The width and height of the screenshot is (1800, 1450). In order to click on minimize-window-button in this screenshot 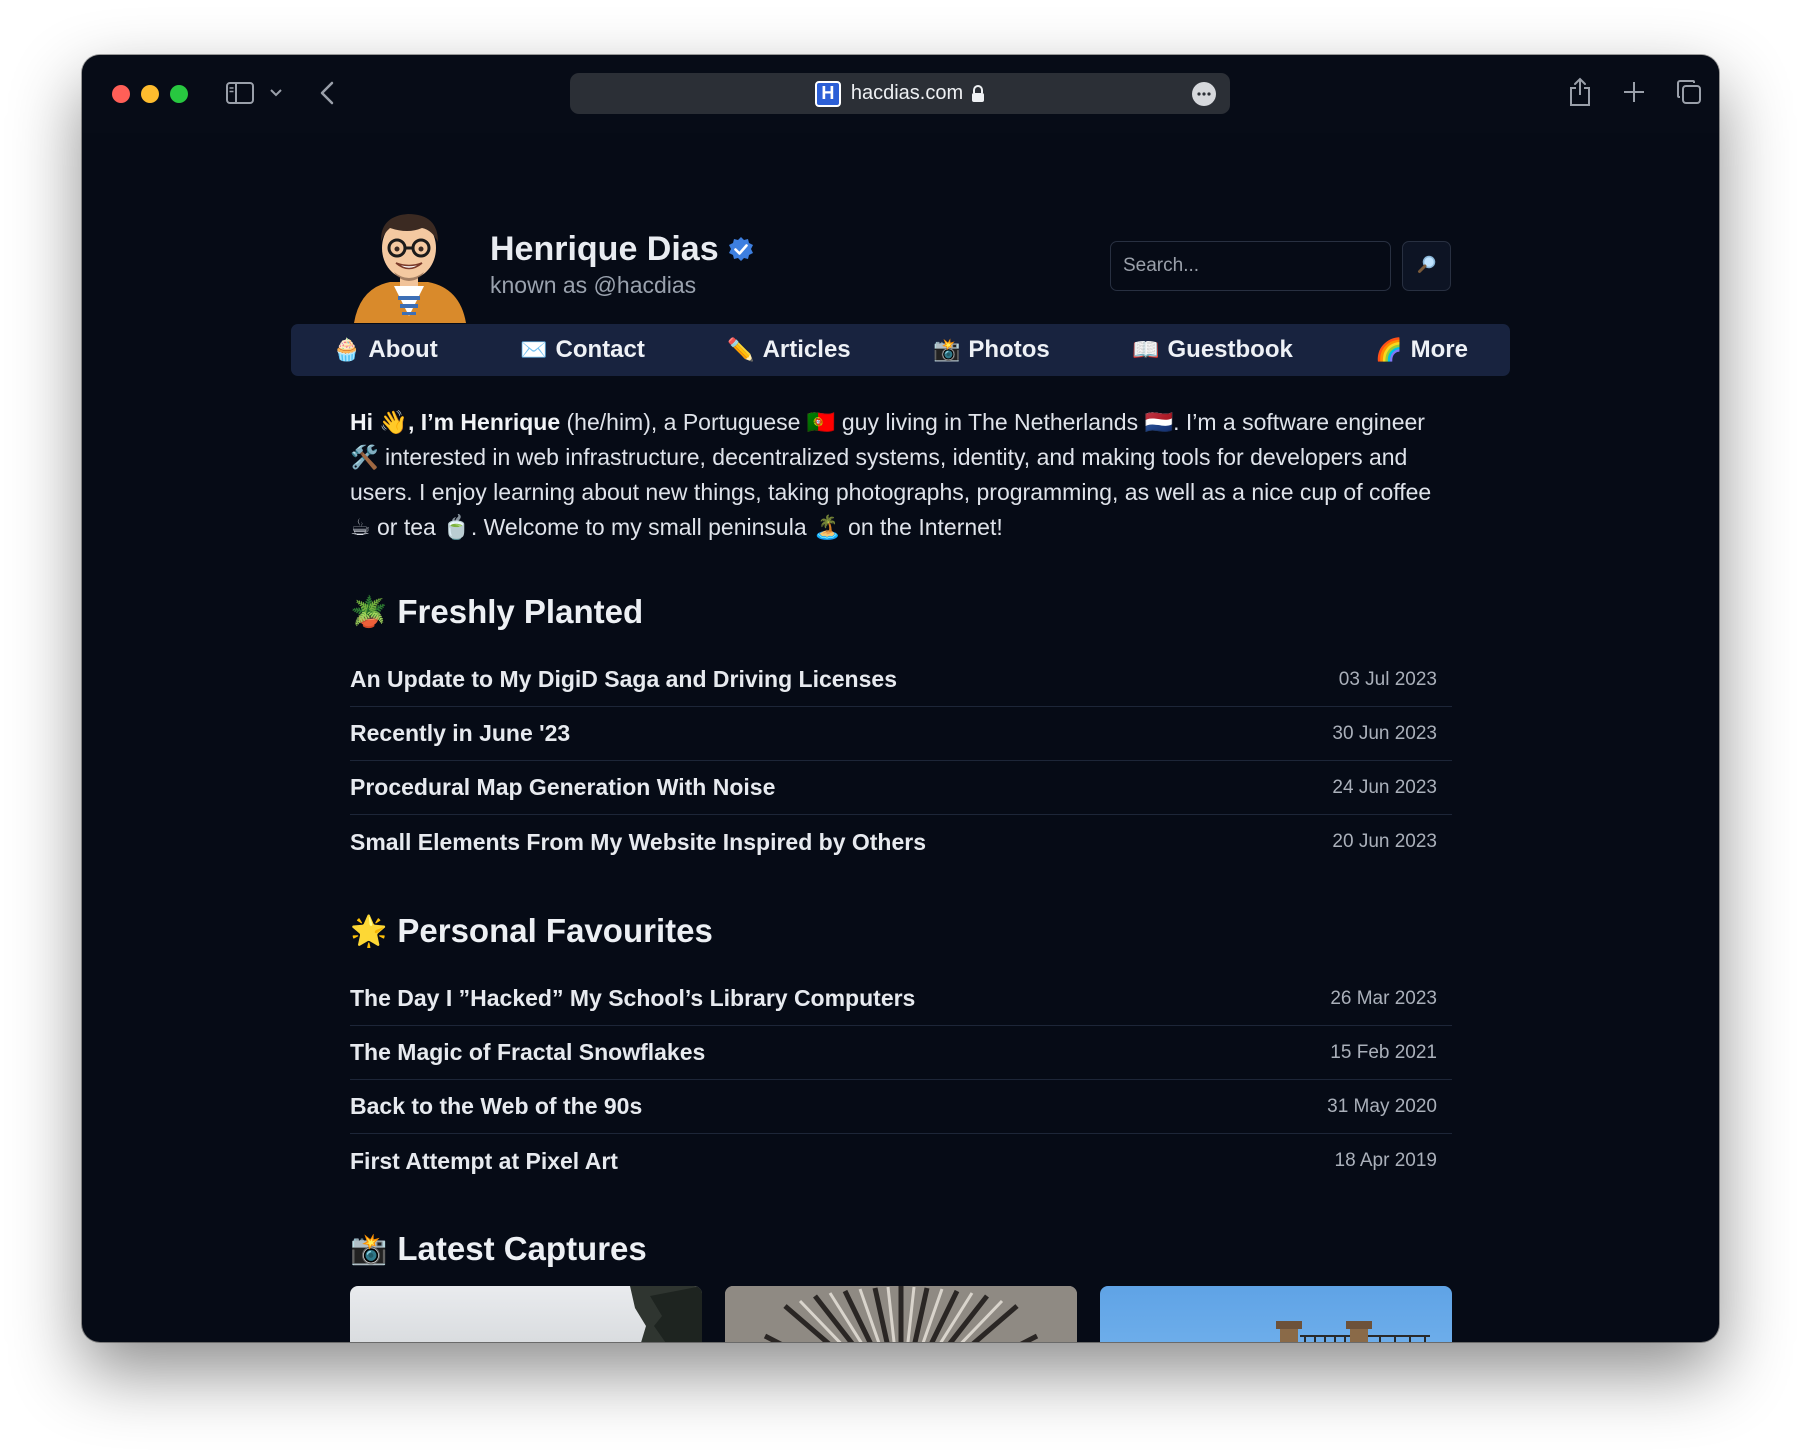, I will do `click(150, 94)`.